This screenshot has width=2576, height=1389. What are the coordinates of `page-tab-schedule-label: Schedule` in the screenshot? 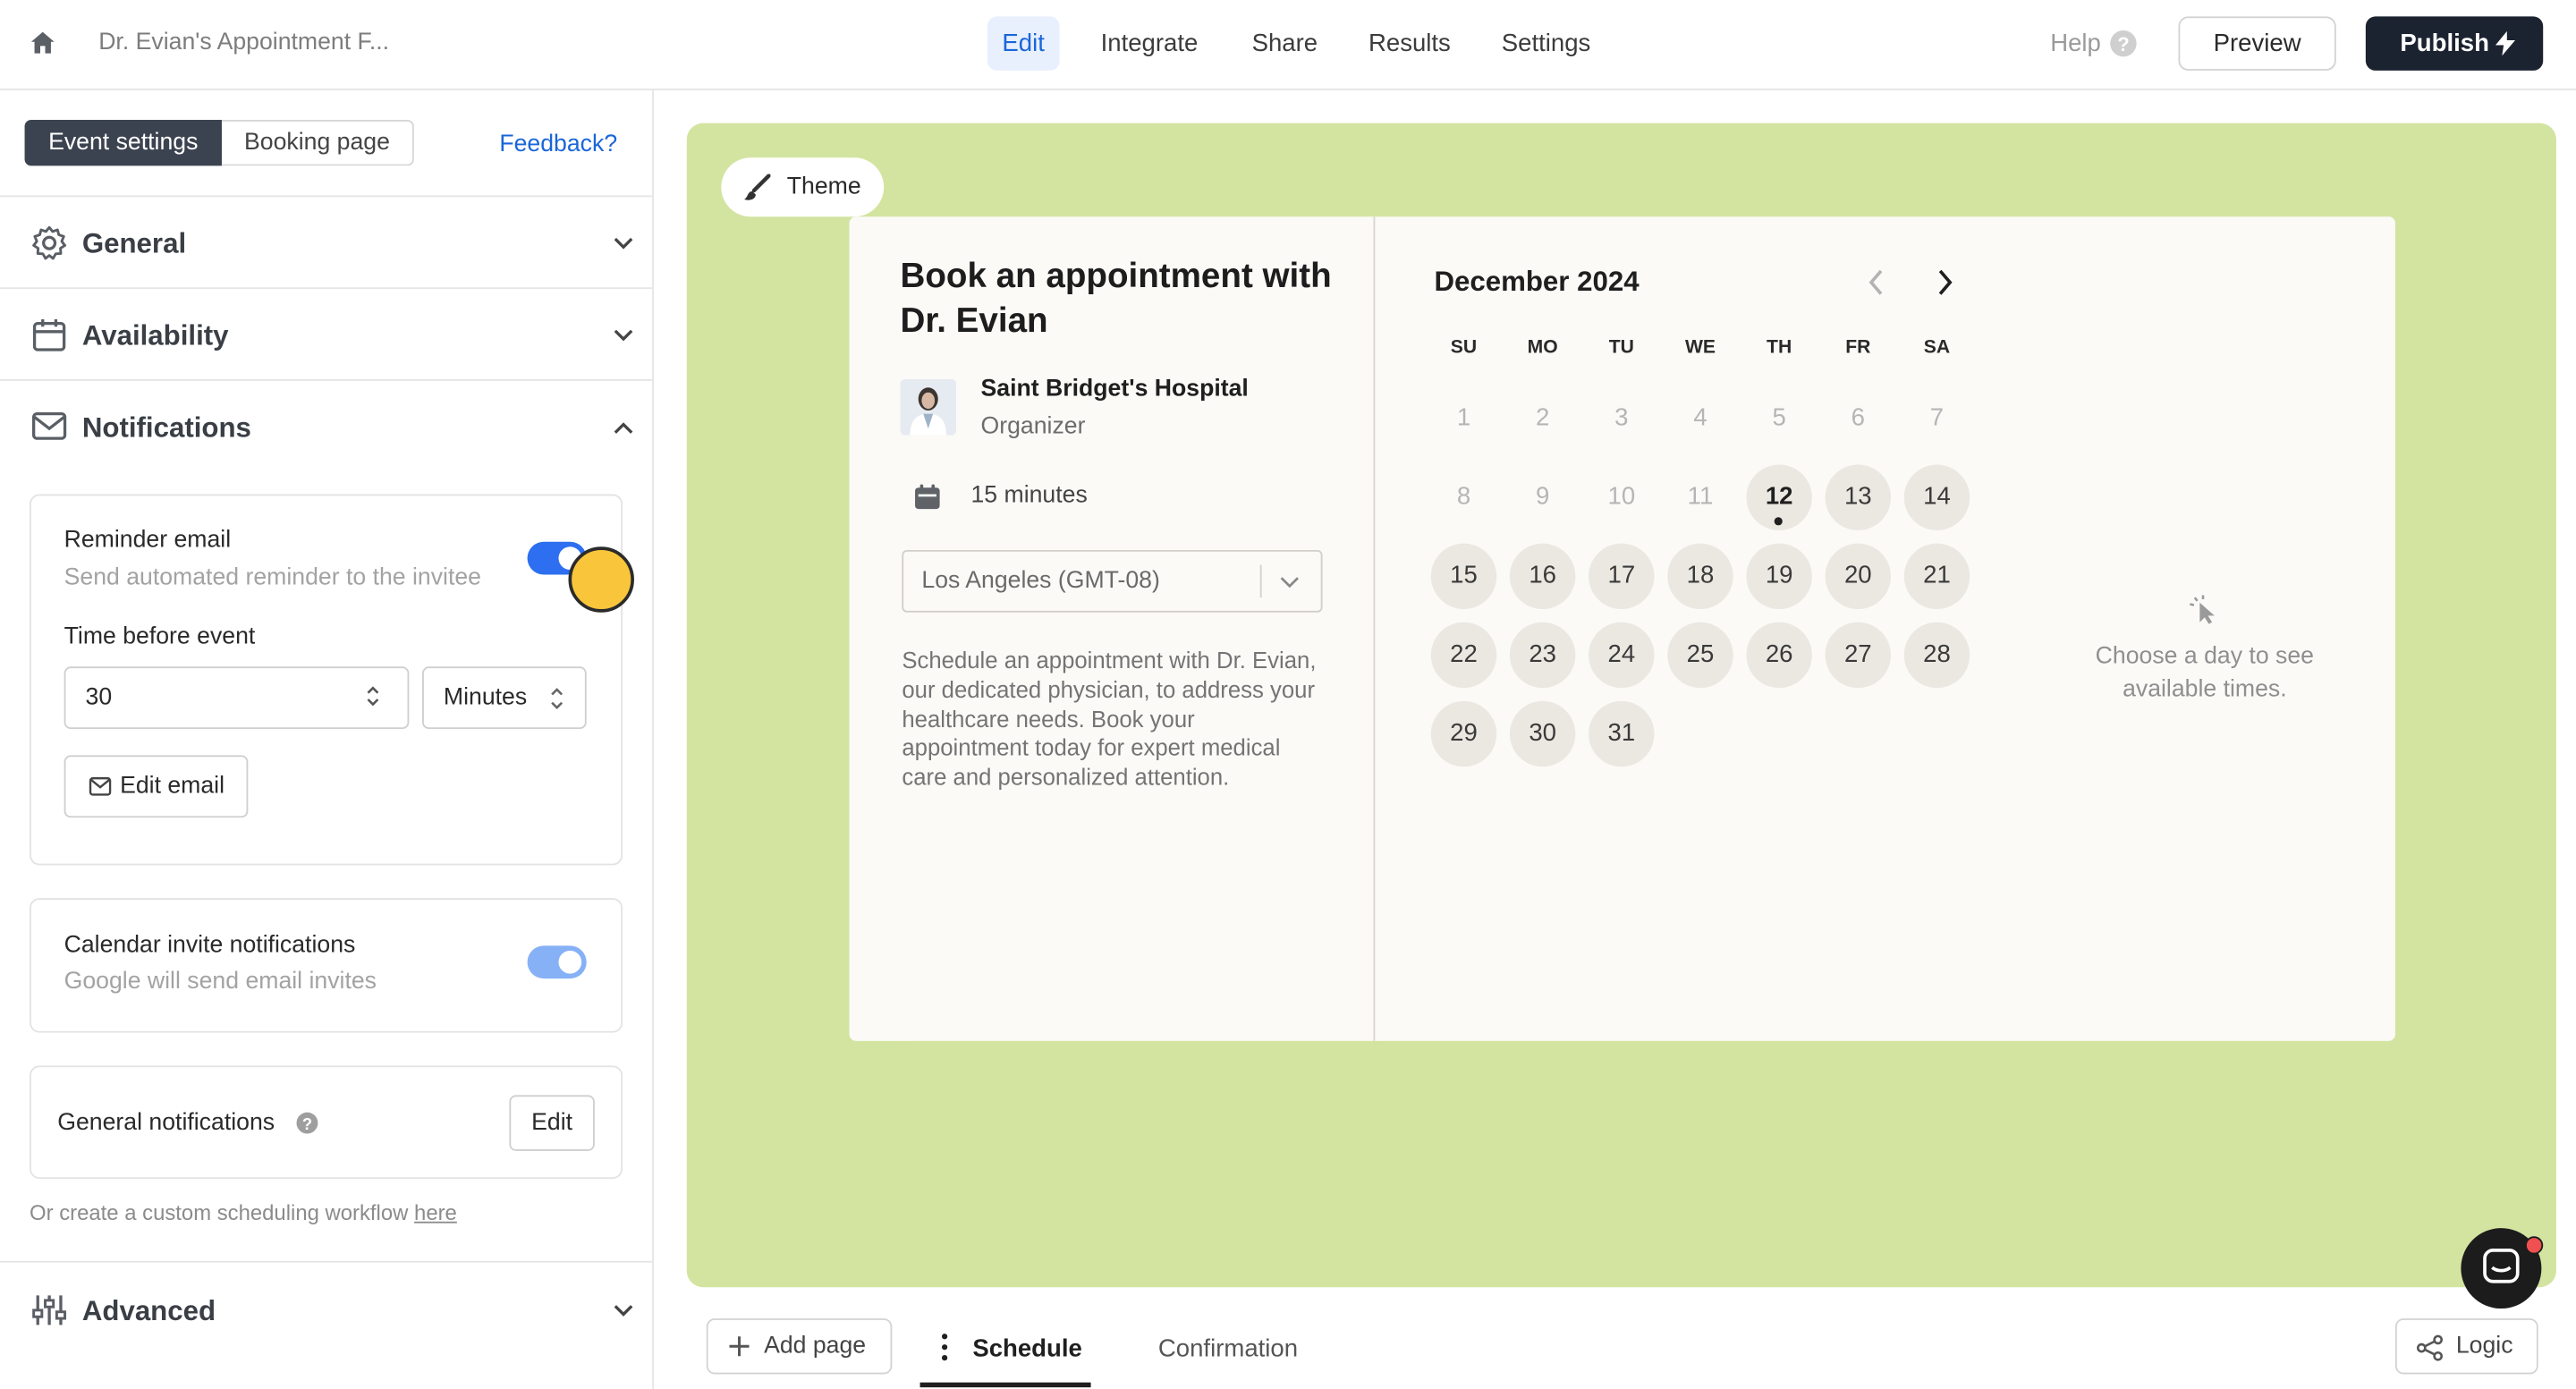 It's located at (1027, 1348).